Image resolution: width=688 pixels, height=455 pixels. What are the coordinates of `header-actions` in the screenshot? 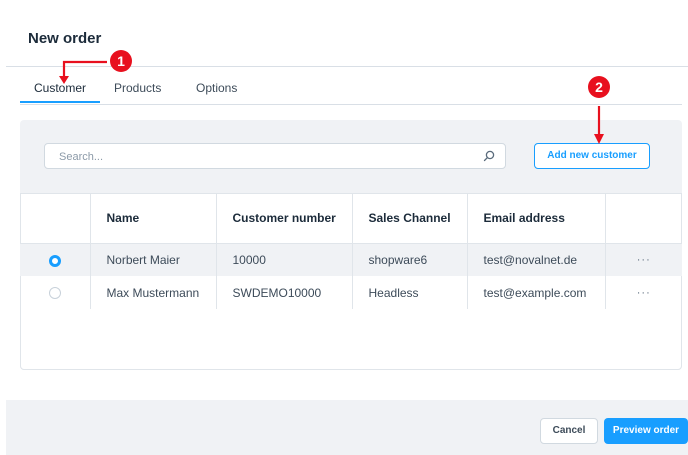 It's located at (643, 218).